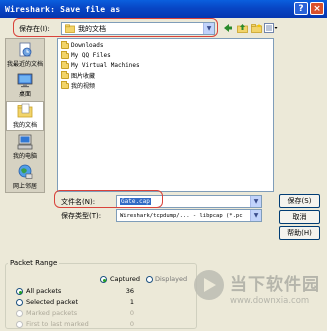 The width and height of the screenshot is (327, 331). Describe the element at coordinates (19, 324) in the screenshot. I see `first-last-marked-radio` at that location.